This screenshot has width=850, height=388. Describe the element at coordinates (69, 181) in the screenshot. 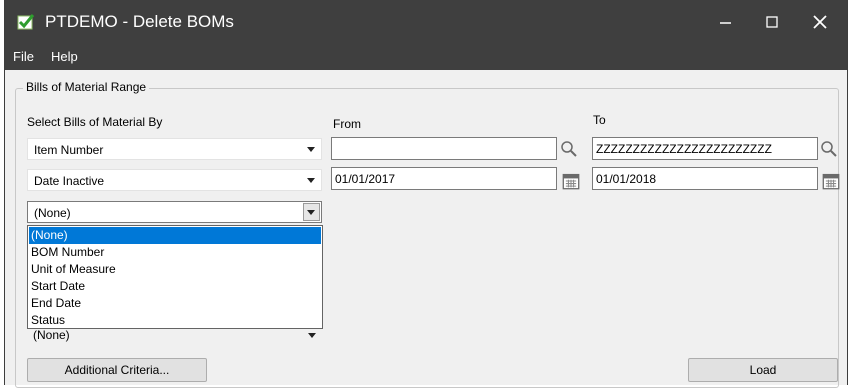

I see `combo-value: Date Inactive` at that location.